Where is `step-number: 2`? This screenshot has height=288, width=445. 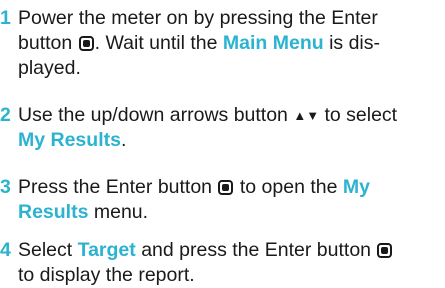
step-number: 2 is located at coordinates (5, 115).